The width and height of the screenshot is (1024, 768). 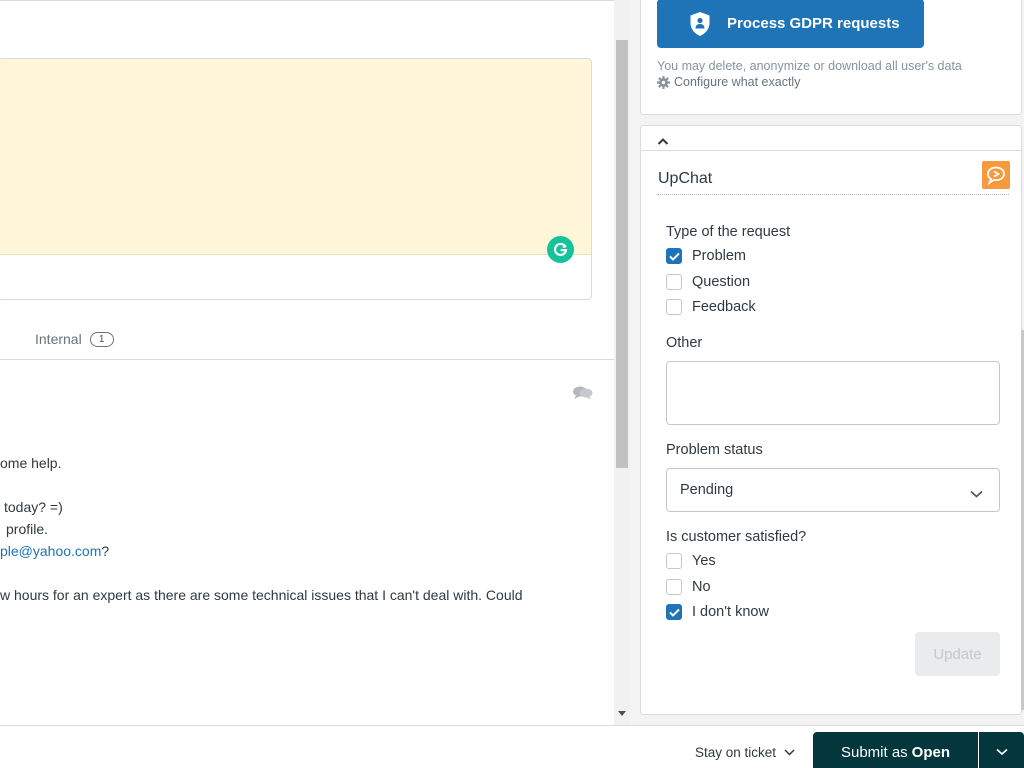 What do you see at coordinates (622, 254) in the screenshot?
I see `scrollbar-thumb` at bounding box center [622, 254].